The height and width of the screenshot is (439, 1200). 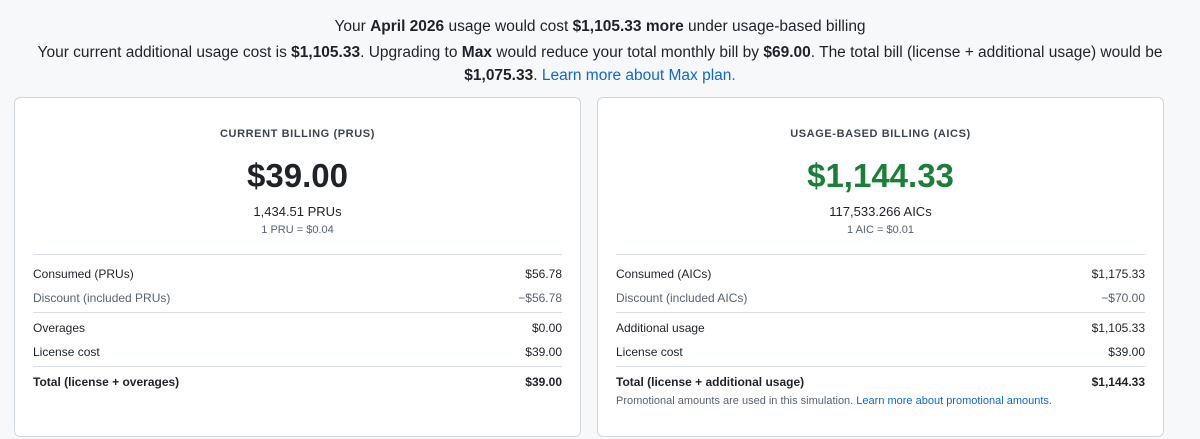 What do you see at coordinates (682, 298) in the screenshot?
I see `row-label: Discount (included AICs)` at bounding box center [682, 298].